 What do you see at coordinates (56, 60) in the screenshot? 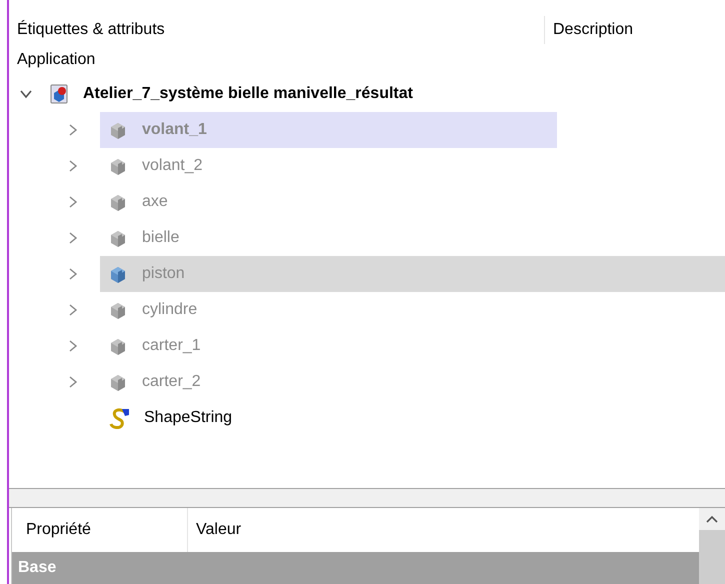
I see `tree-group-label: Application` at bounding box center [56, 60].